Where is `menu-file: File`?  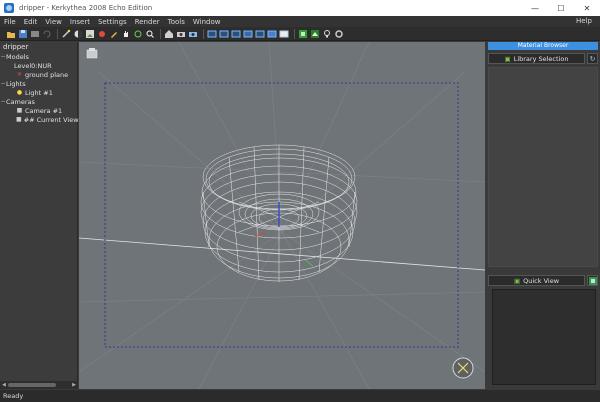 menu-file: File is located at coordinates (10, 22).